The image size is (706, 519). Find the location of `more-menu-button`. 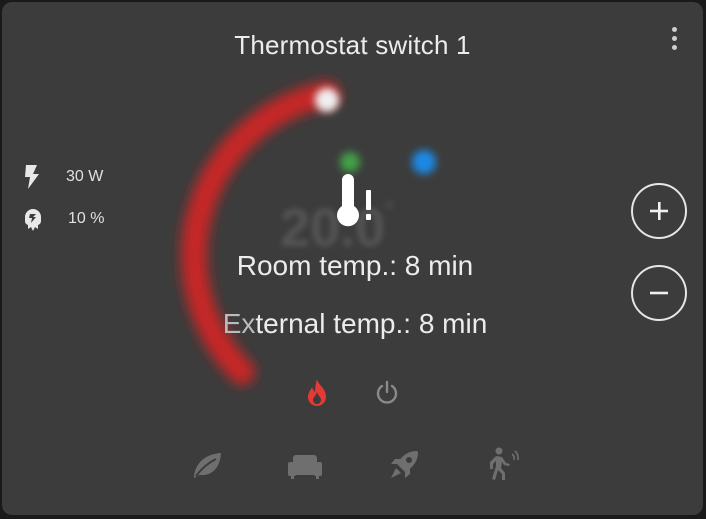

more-menu-button is located at coordinates (674, 38).